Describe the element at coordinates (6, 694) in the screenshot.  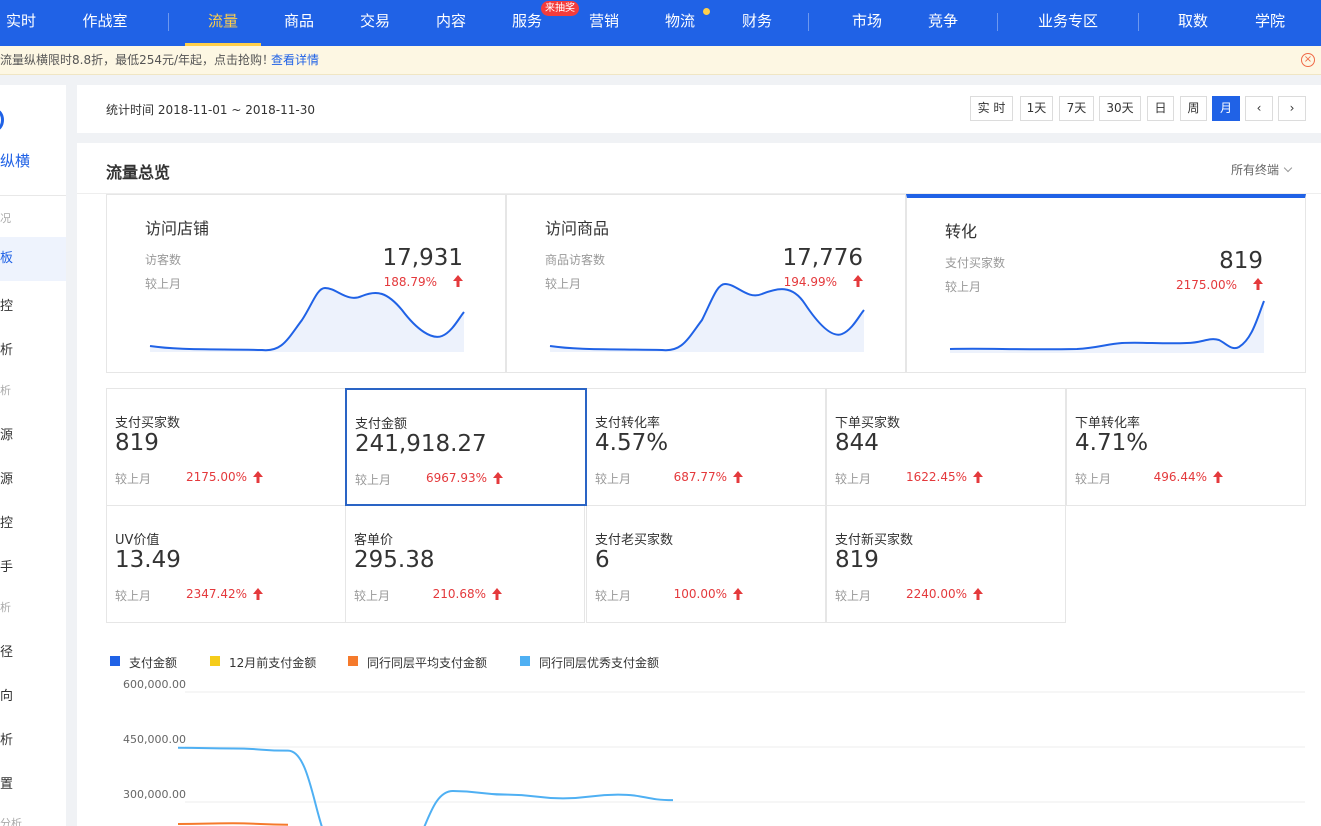
I see `sidebar-item: 向` at that location.